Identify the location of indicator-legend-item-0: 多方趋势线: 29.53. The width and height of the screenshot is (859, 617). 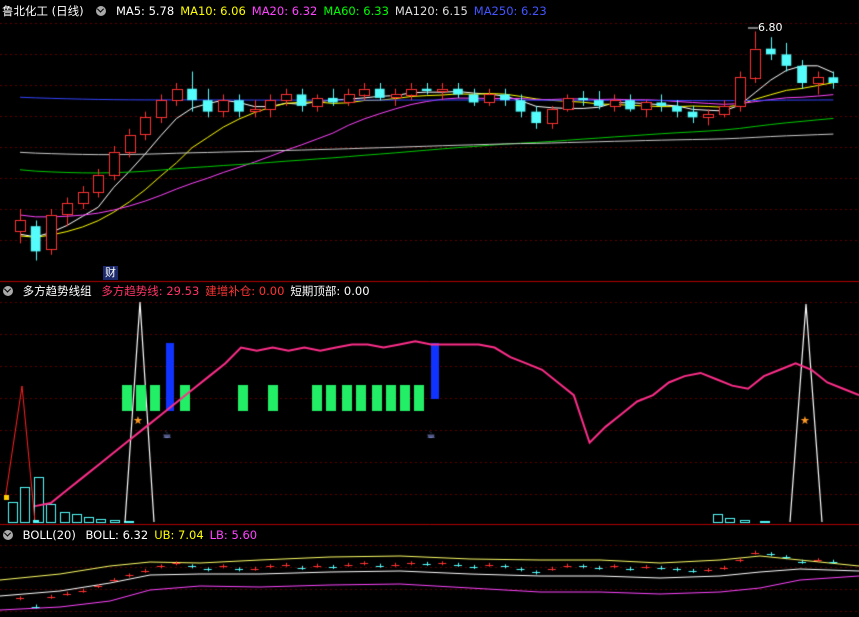
(150, 291).